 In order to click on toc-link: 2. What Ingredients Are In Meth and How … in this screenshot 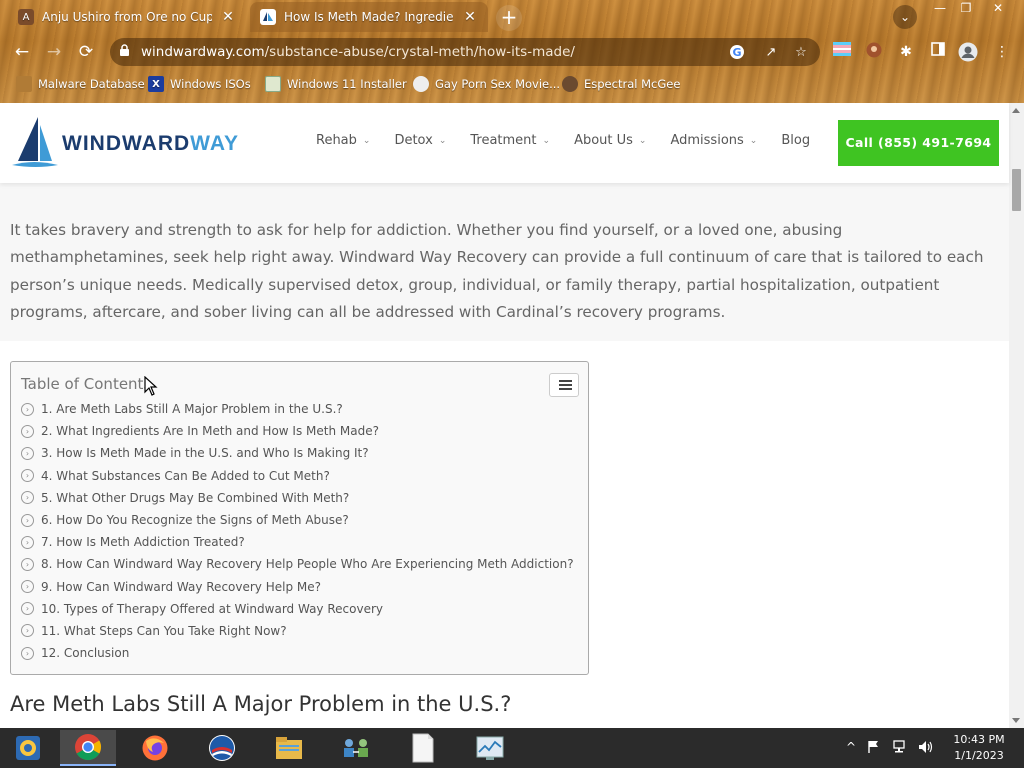, I will do `click(210, 431)`.